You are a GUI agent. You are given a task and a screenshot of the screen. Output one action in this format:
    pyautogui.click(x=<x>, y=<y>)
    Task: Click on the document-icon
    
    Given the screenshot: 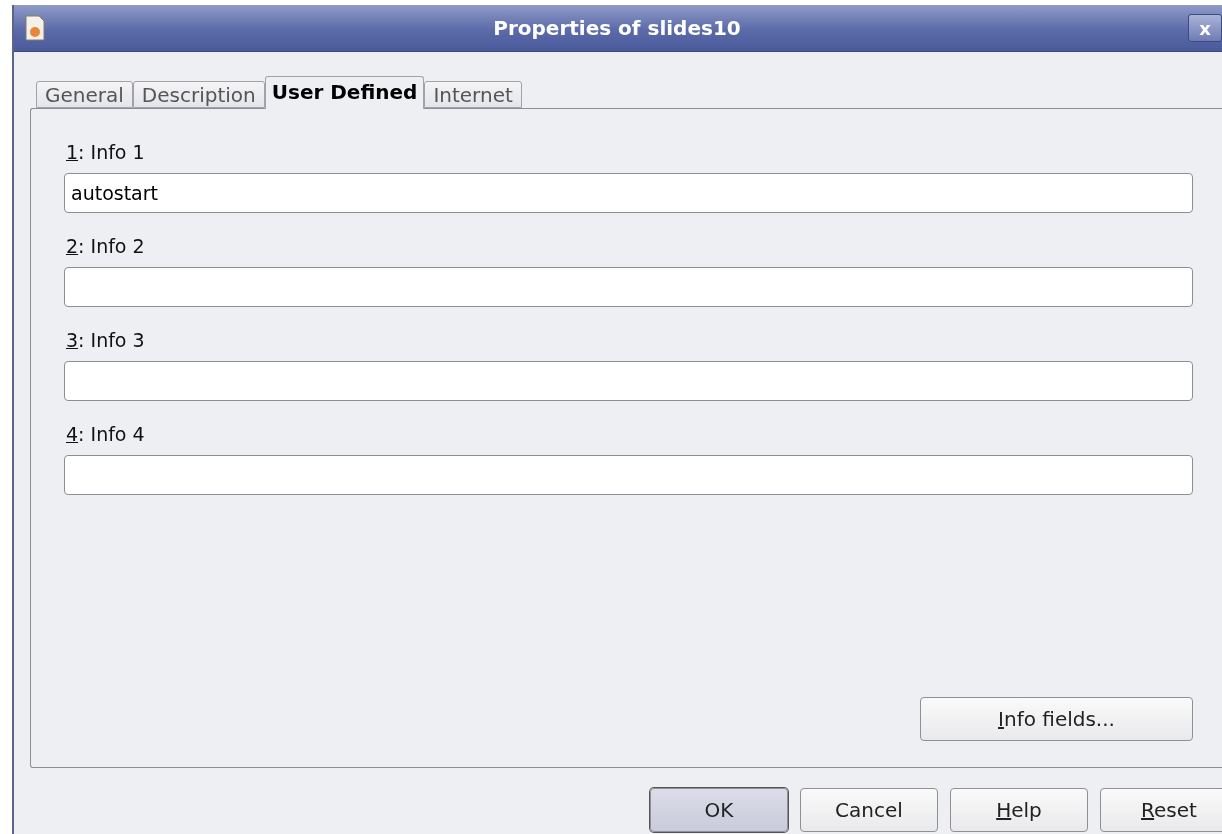 What is the action you would take?
    pyautogui.click(x=35, y=28)
    